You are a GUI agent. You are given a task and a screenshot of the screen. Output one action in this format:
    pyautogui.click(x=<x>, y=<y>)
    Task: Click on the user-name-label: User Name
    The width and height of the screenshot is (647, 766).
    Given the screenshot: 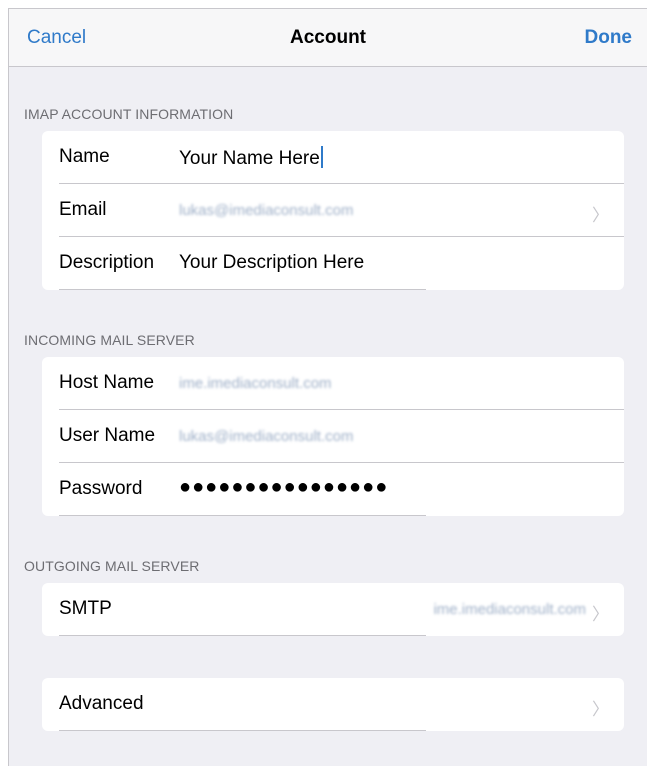 What is the action you would take?
    pyautogui.click(x=107, y=435)
    